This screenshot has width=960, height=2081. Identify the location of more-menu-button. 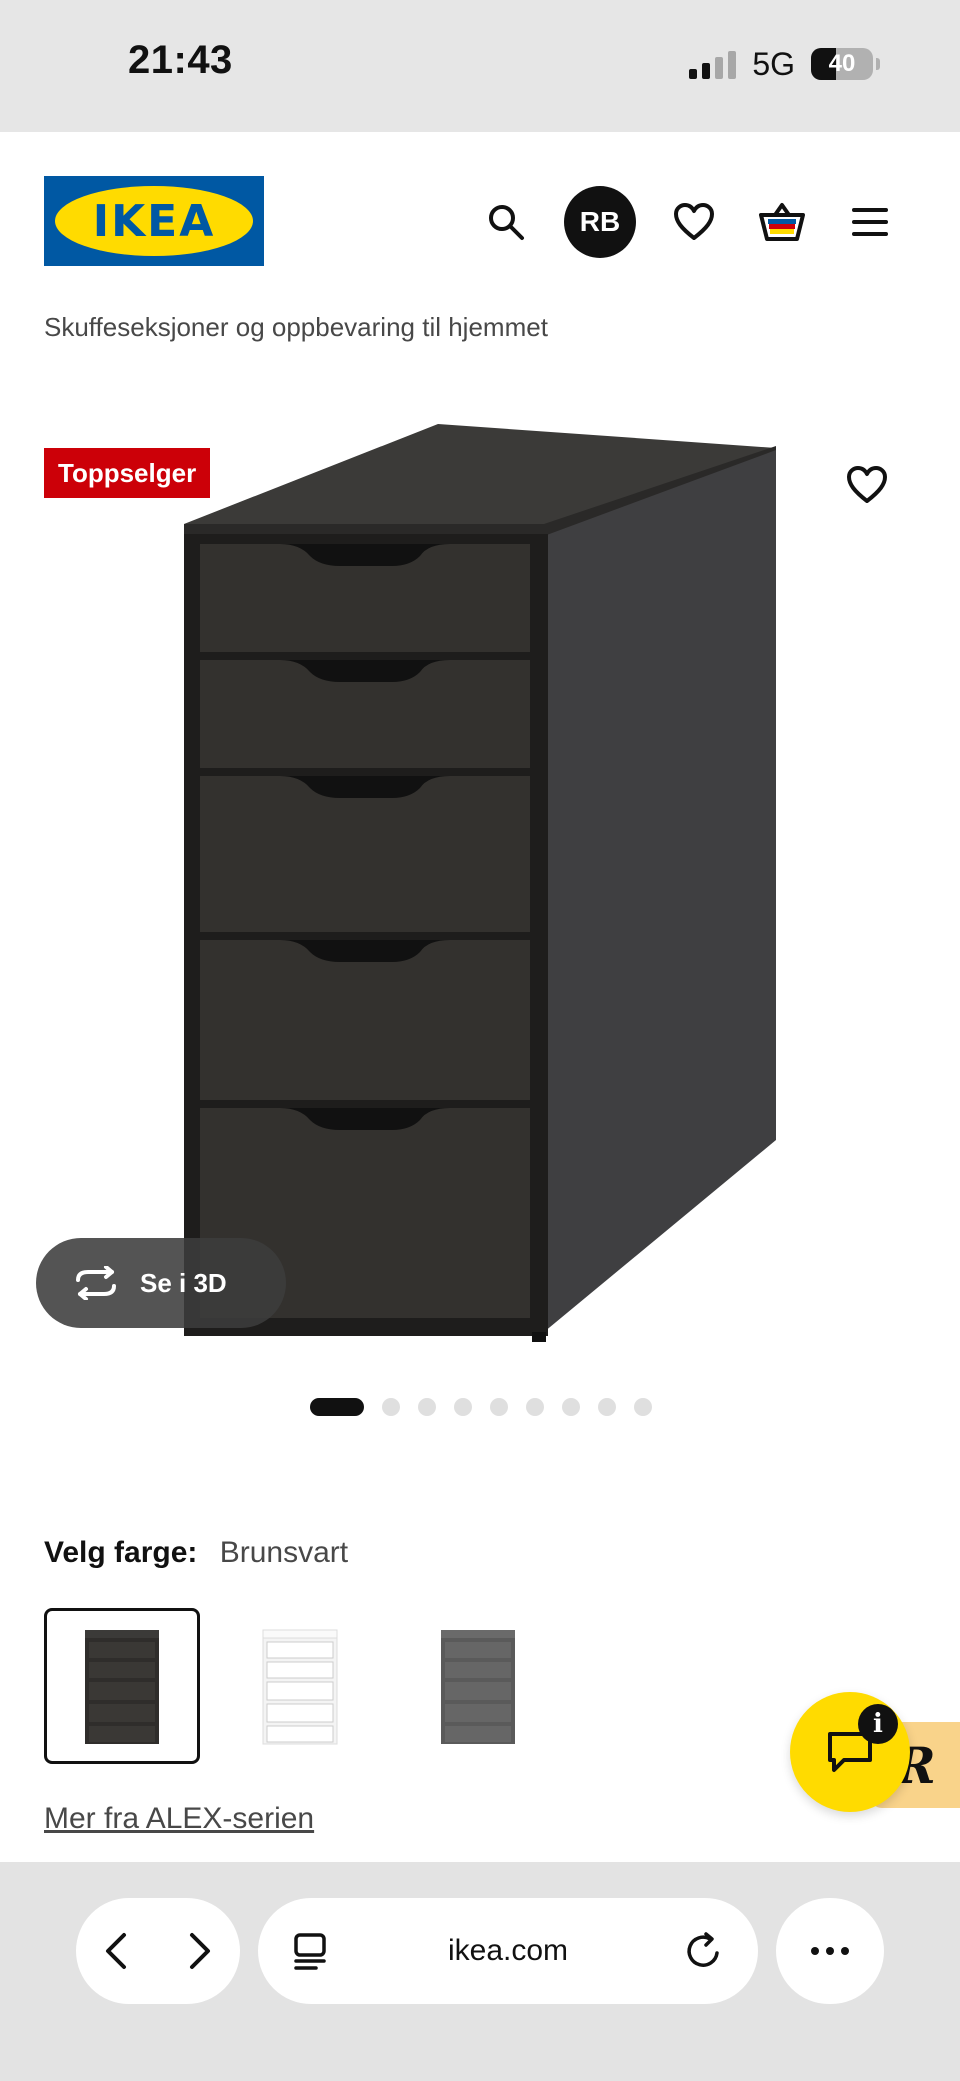
(830, 1951).